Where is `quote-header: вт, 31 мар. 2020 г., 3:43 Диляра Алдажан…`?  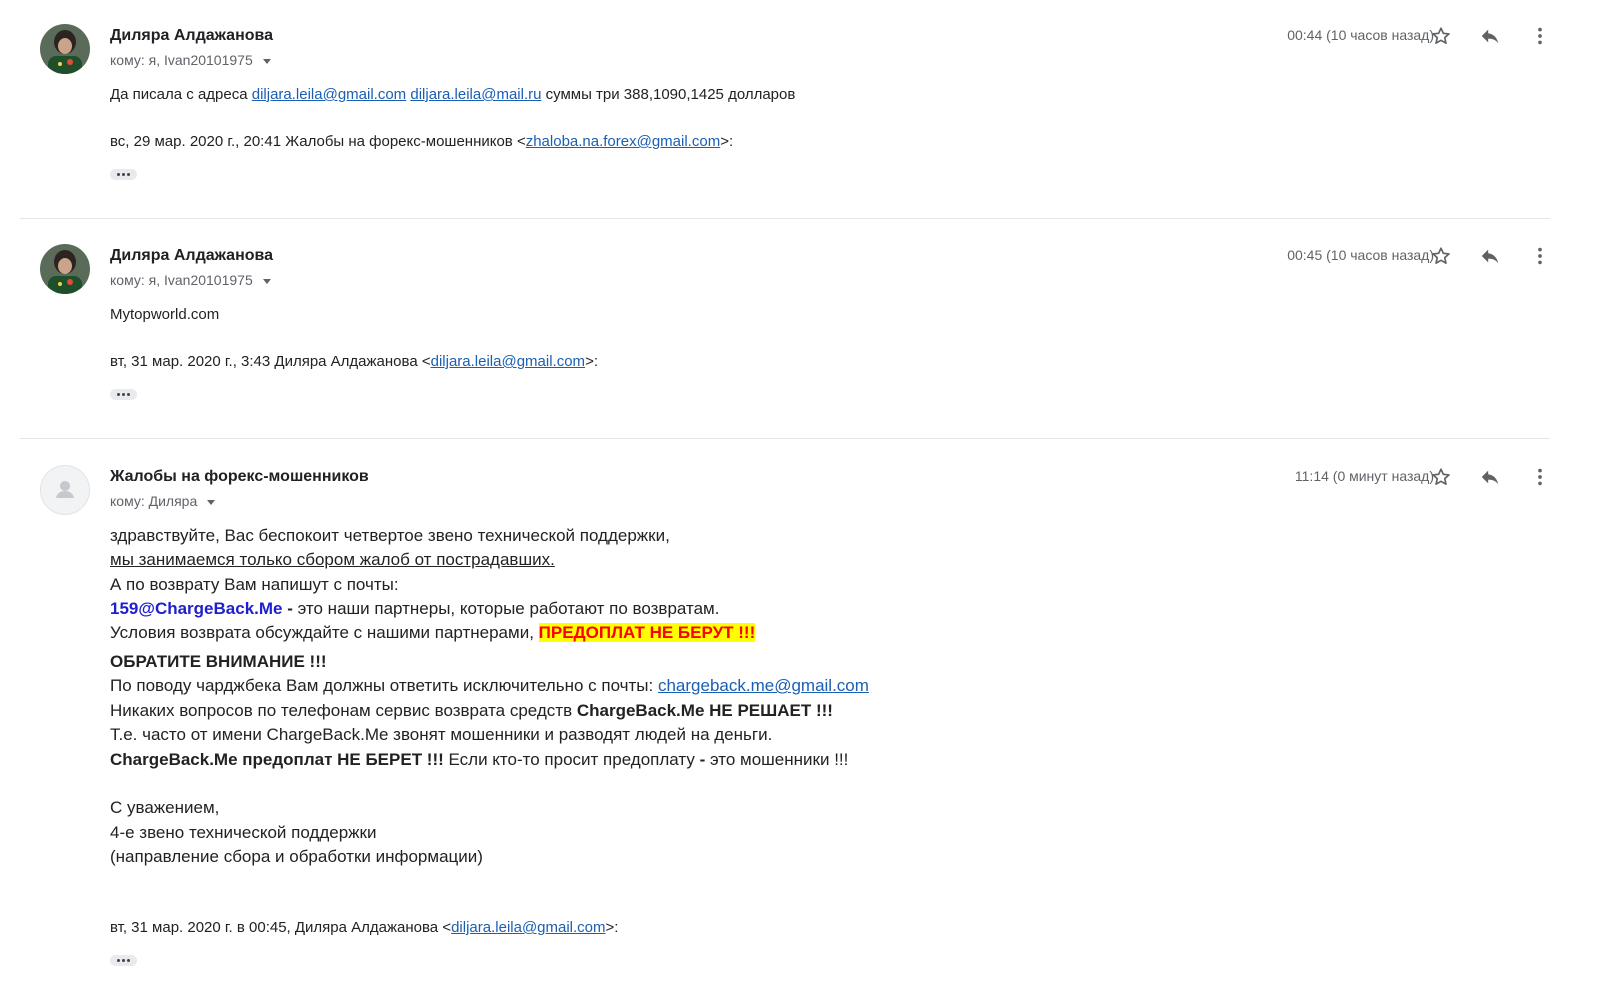
quote-header: вт, 31 мар. 2020 г., 3:43 Диляра Алдажан… is located at coordinates (354, 361).